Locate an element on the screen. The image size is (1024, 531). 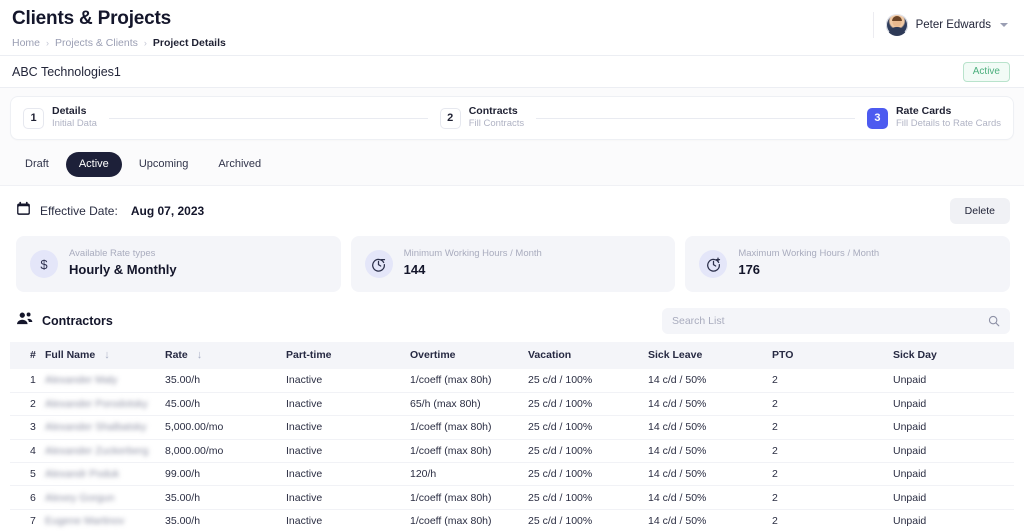
info-card-max-hours: Maximum Working Hours / Month 176 is located at coordinates (848, 264).